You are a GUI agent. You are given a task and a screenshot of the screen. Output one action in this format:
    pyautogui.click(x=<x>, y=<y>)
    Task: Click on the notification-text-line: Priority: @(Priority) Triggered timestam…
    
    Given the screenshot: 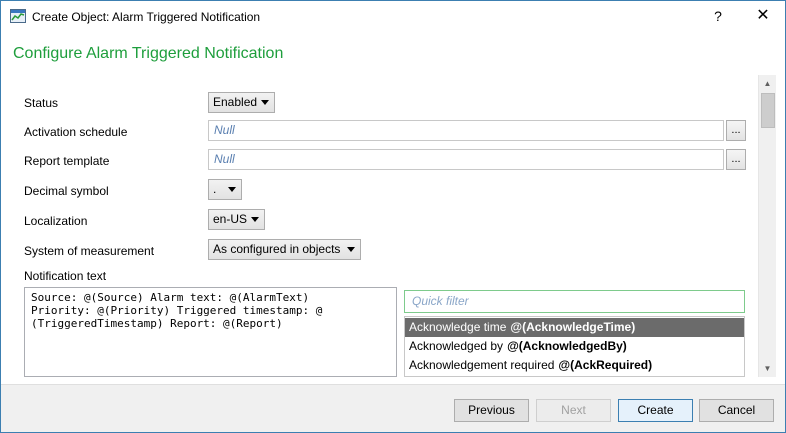 What is the action you would take?
    pyautogui.click(x=177, y=310)
    